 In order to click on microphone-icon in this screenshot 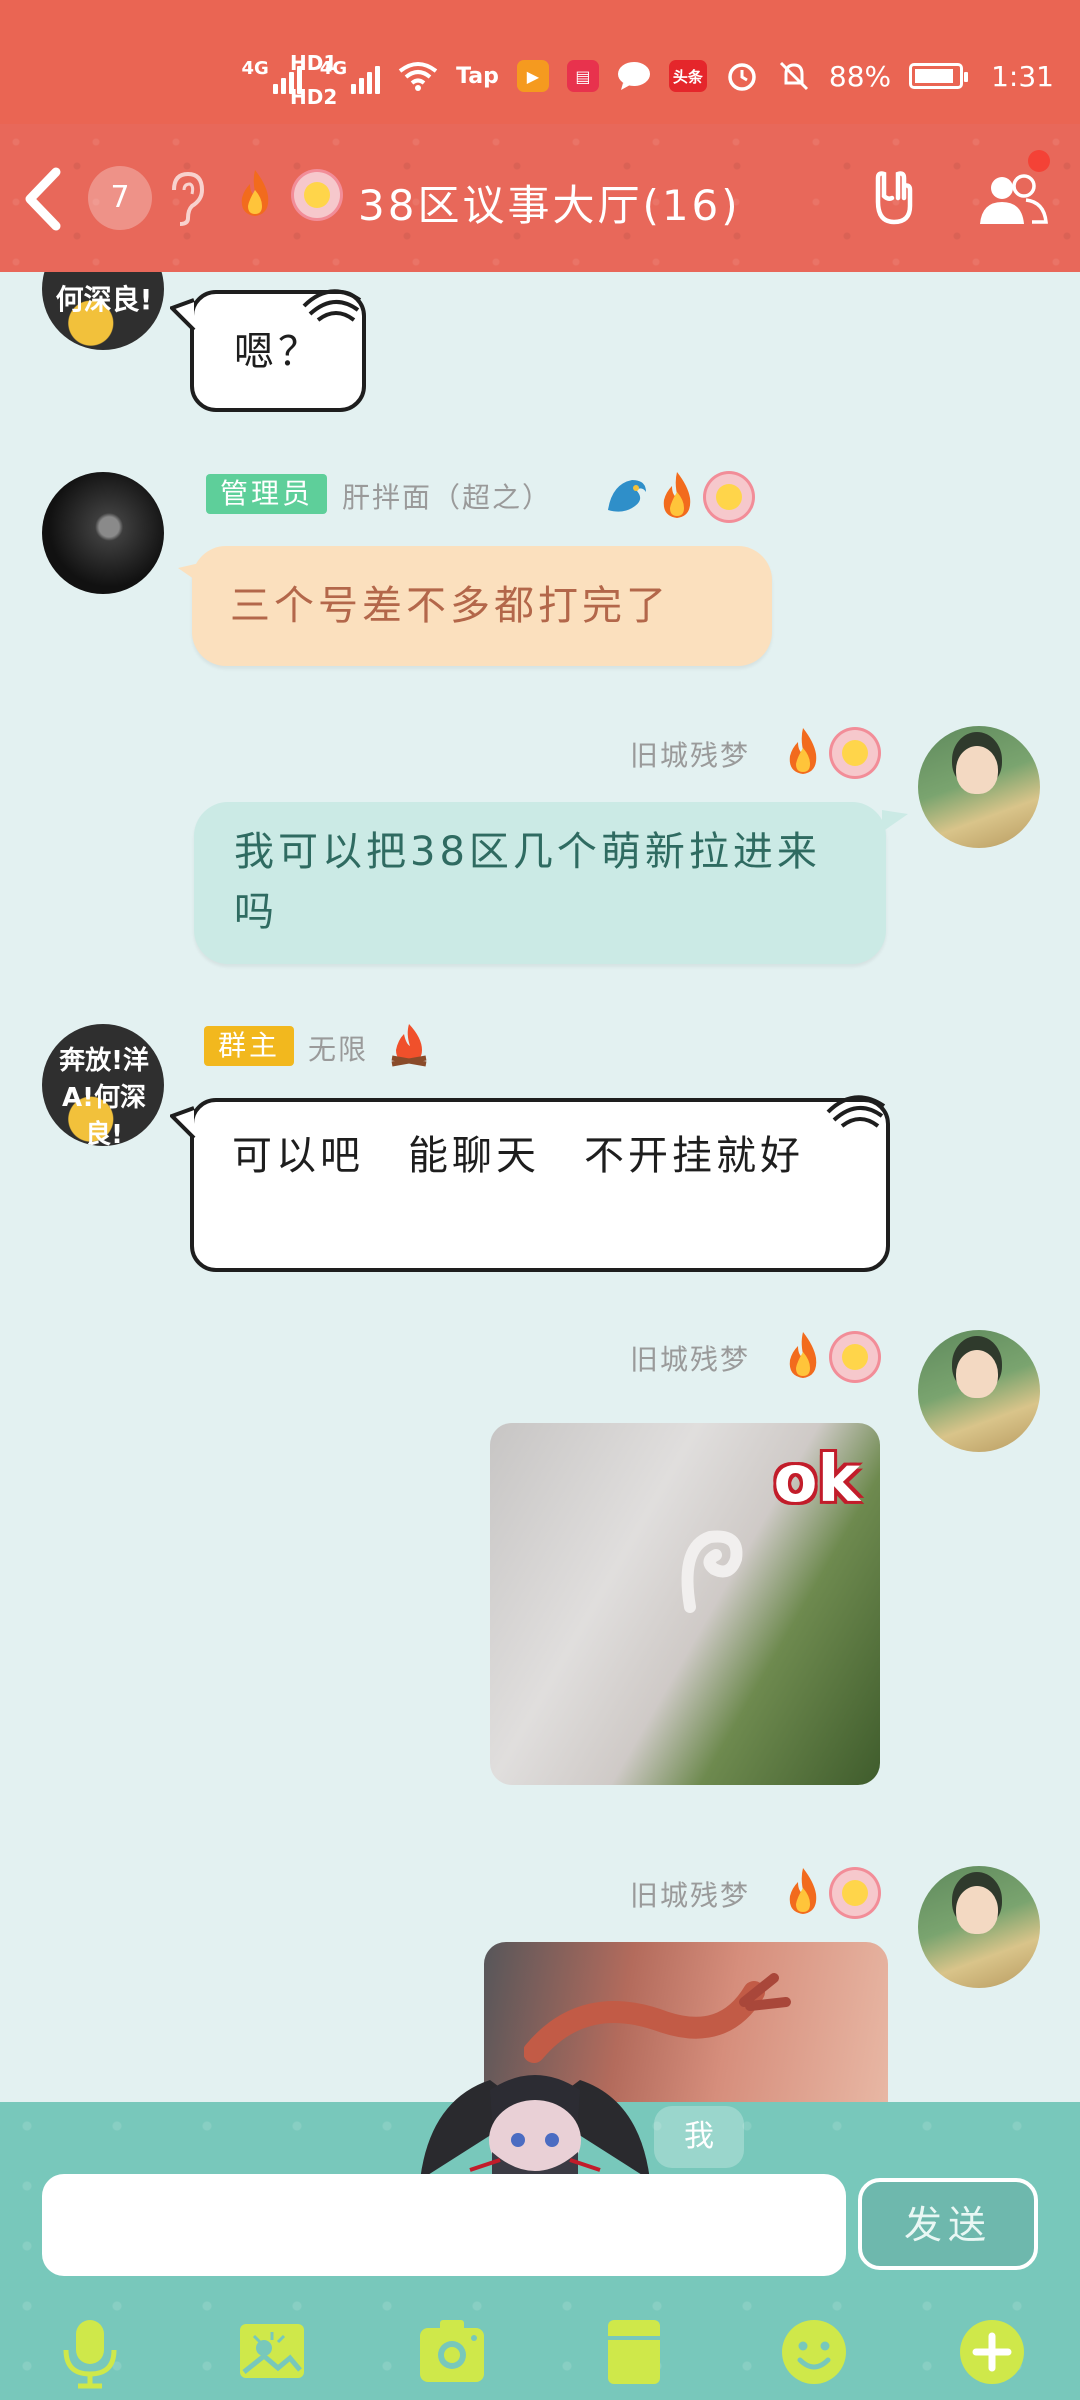, I will do `click(90, 2352)`.